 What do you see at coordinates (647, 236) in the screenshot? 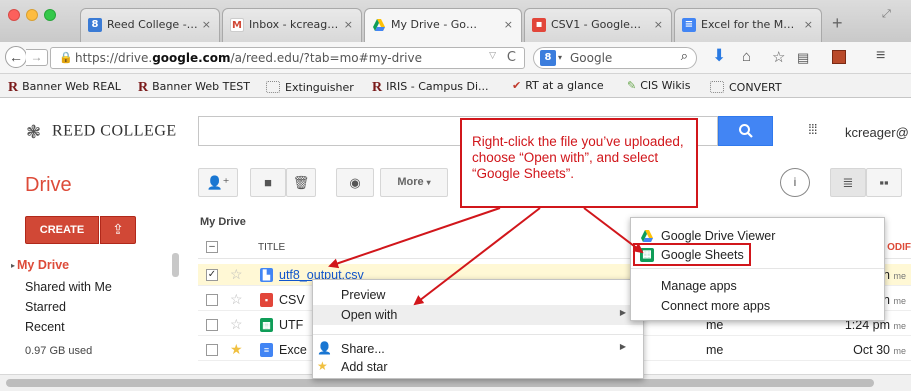
I see `google-drive-icon` at bounding box center [647, 236].